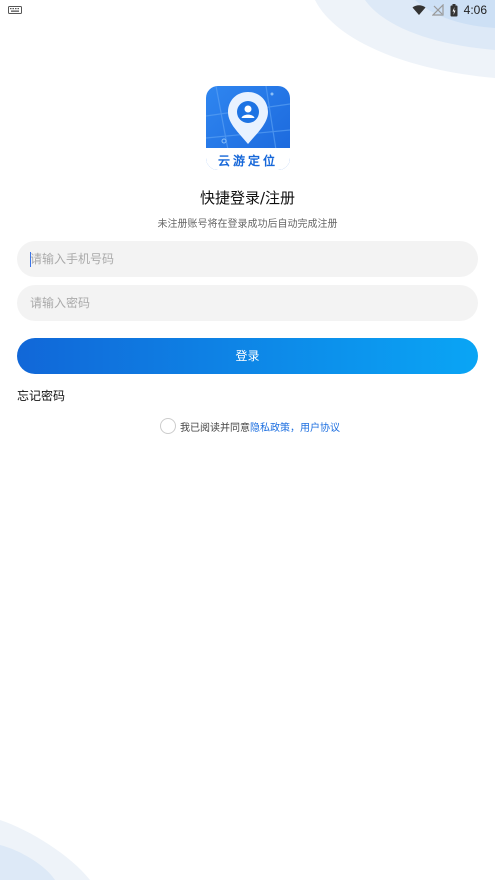  What do you see at coordinates (247, 161) in the screenshot?
I see `logo-text: 云游定位` at bounding box center [247, 161].